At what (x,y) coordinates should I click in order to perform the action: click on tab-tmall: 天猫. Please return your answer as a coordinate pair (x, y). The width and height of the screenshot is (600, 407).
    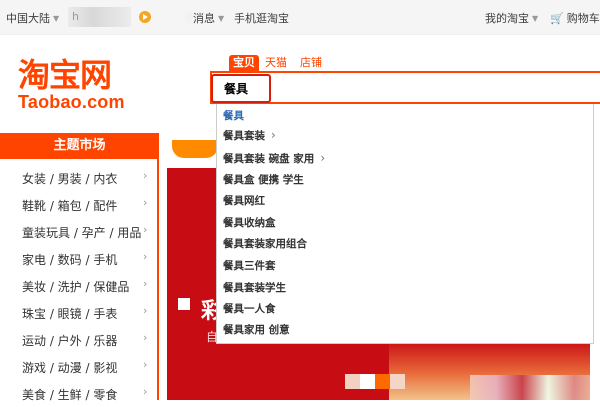
    Looking at the image, I should click on (276, 63).